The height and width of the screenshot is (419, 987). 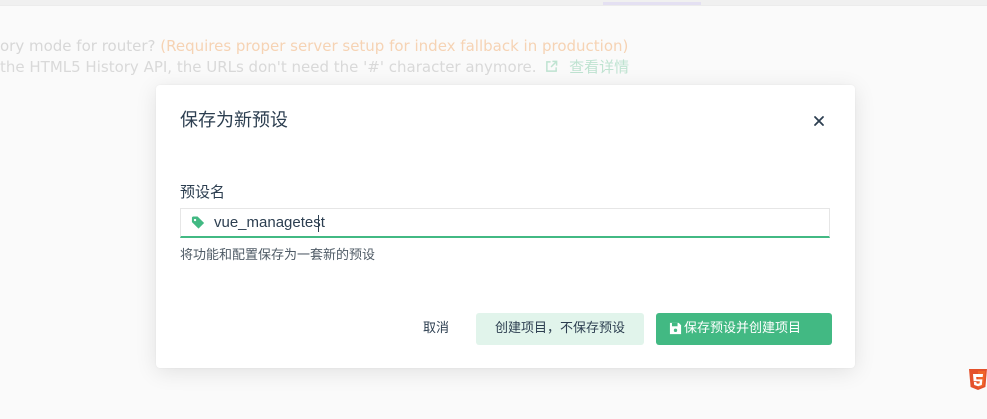 What do you see at coordinates (552, 66) in the screenshot?
I see `external-link-icon` at bounding box center [552, 66].